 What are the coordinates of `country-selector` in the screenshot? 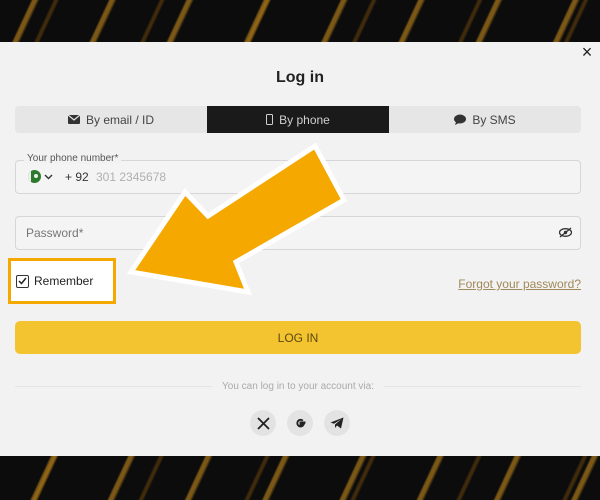 It's located at (40, 176).